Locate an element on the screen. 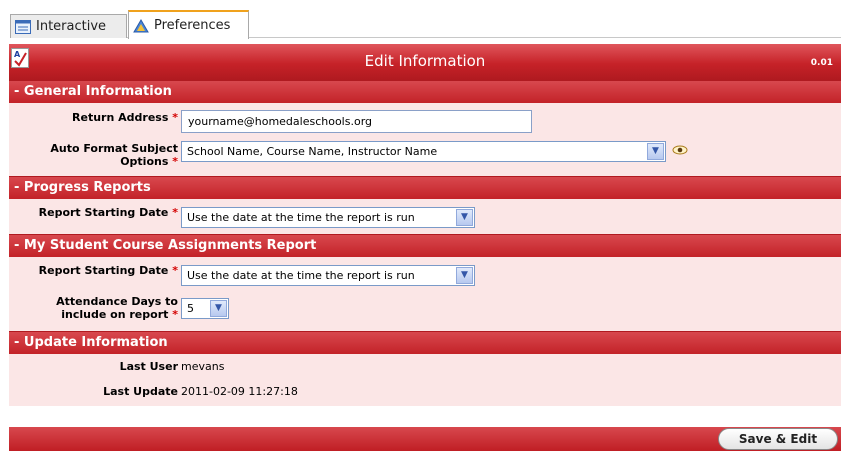 The image size is (849, 451). tab-preferences: Preferences is located at coordinates (188, 24).